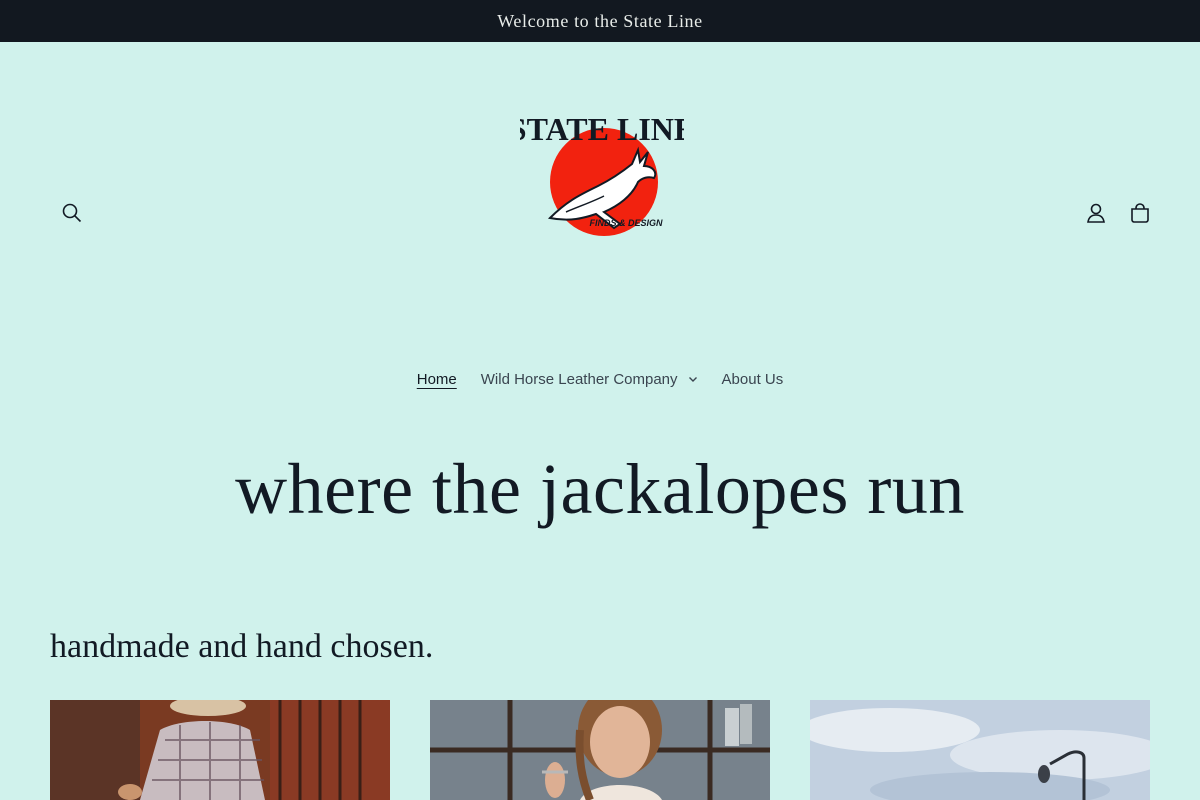 The image size is (1200, 800). I want to click on jackalope-logo: STATE LINE FINDS & DESIGN, so click(602, 173).